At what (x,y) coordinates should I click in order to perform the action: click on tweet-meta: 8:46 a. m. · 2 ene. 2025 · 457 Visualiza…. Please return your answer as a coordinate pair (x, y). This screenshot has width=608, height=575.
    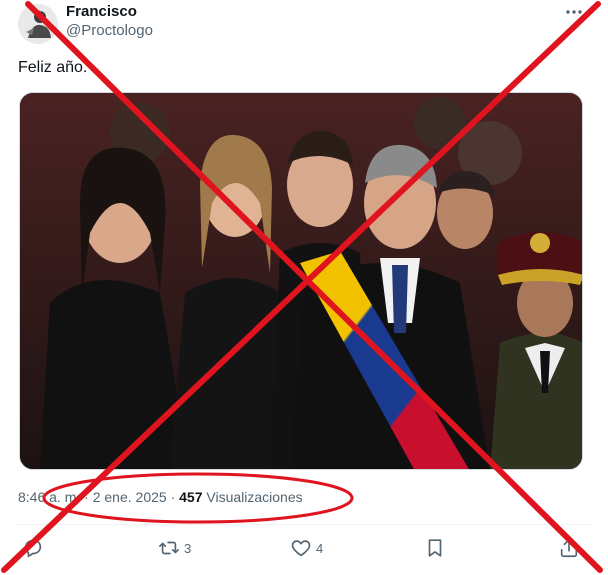
    Looking at the image, I should click on (160, 497).